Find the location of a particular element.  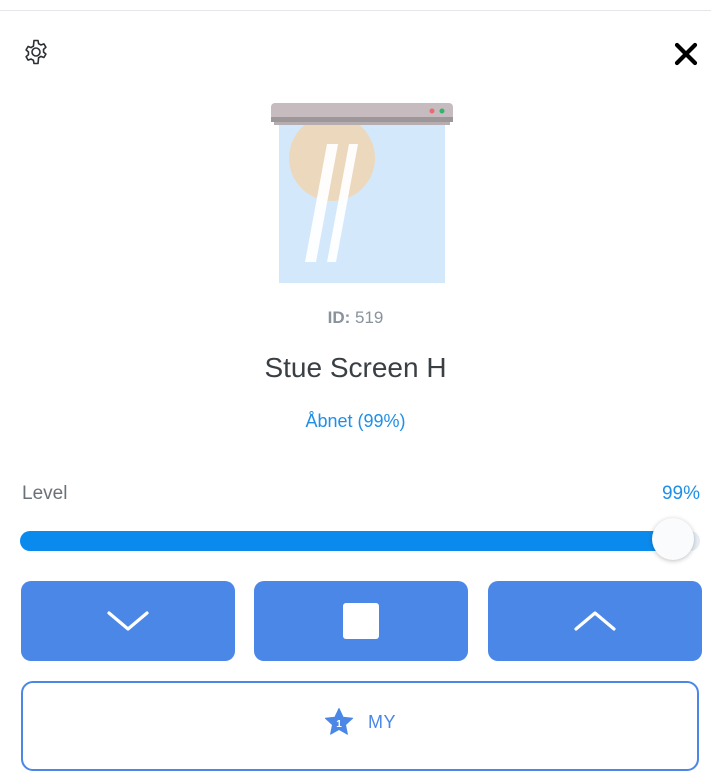

chevron-up-icon is located at coordinates (595, 621).